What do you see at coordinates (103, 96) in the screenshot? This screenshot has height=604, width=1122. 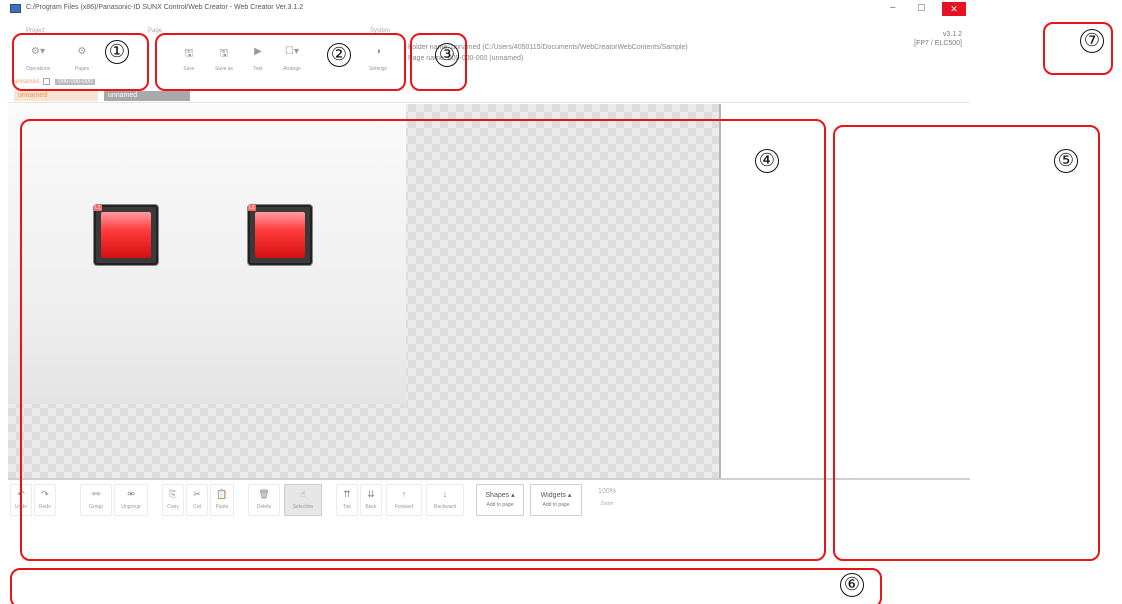 I see `sub-tabs: unnamed unnamed` at bounding box center [103, 96].